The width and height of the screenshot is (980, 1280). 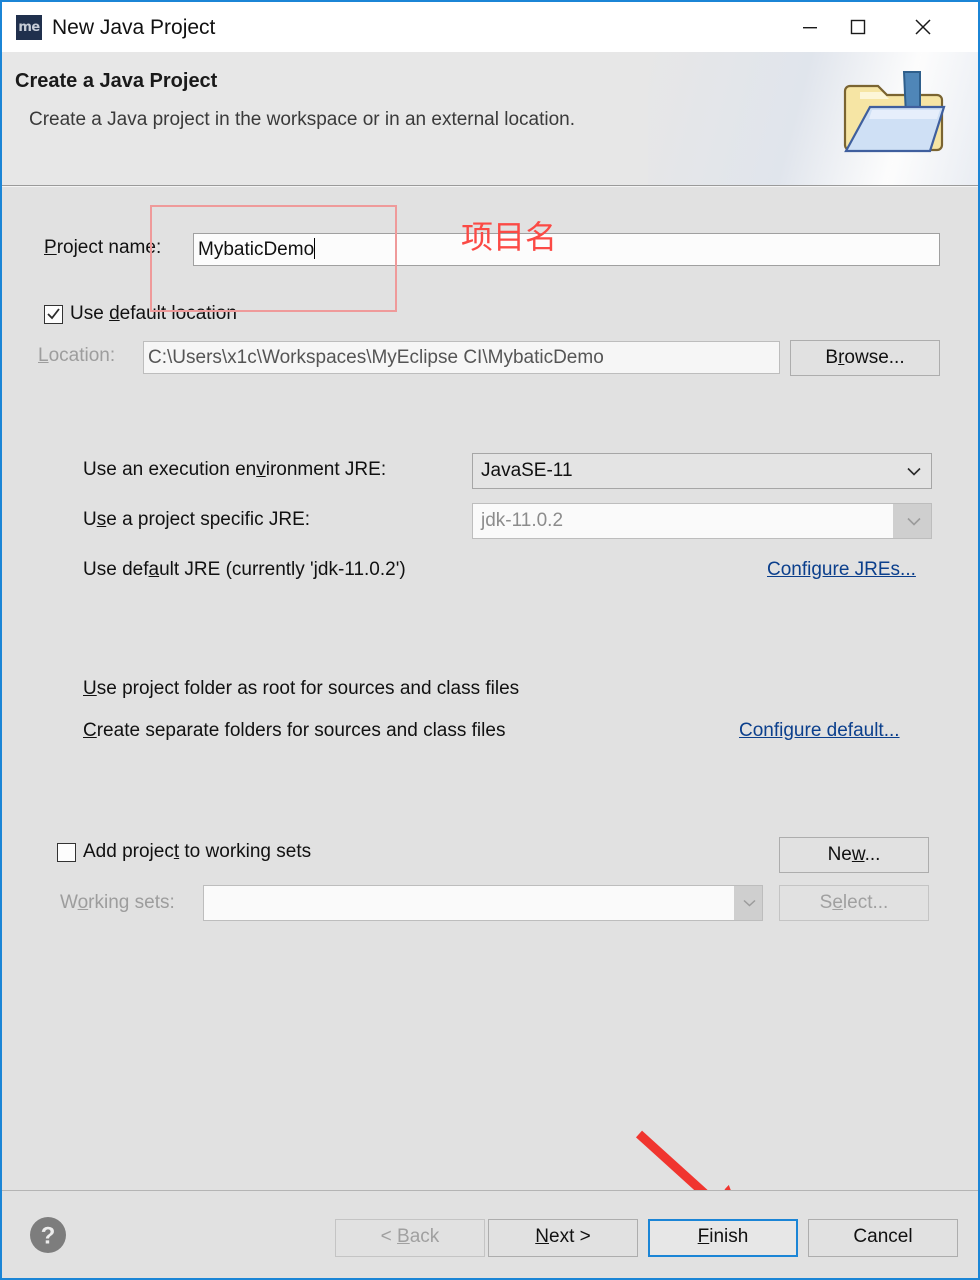 What do you see at coordinates (197, 851) in the screenshot?
I see `add-project-to-working-sets-label: Add project to working sets` at bounding box center [197, 851].